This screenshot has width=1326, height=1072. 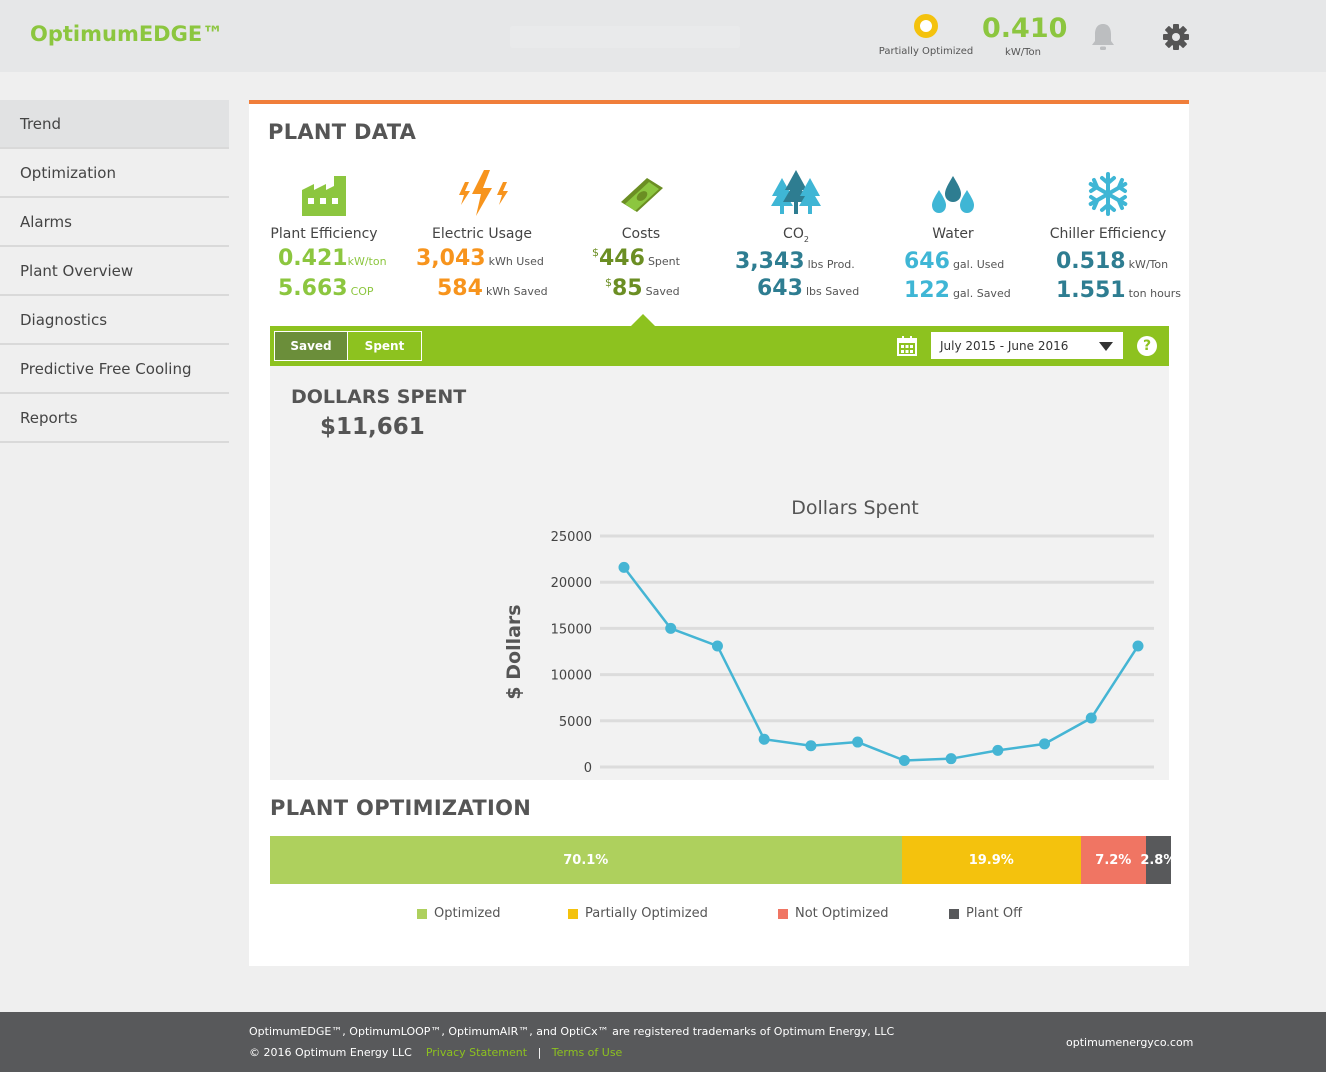 What do you see at coordinates (1158, 860) in the screenshot?
I see `segment-plant-off: 2.8%` at bounding box center [1158, 860].